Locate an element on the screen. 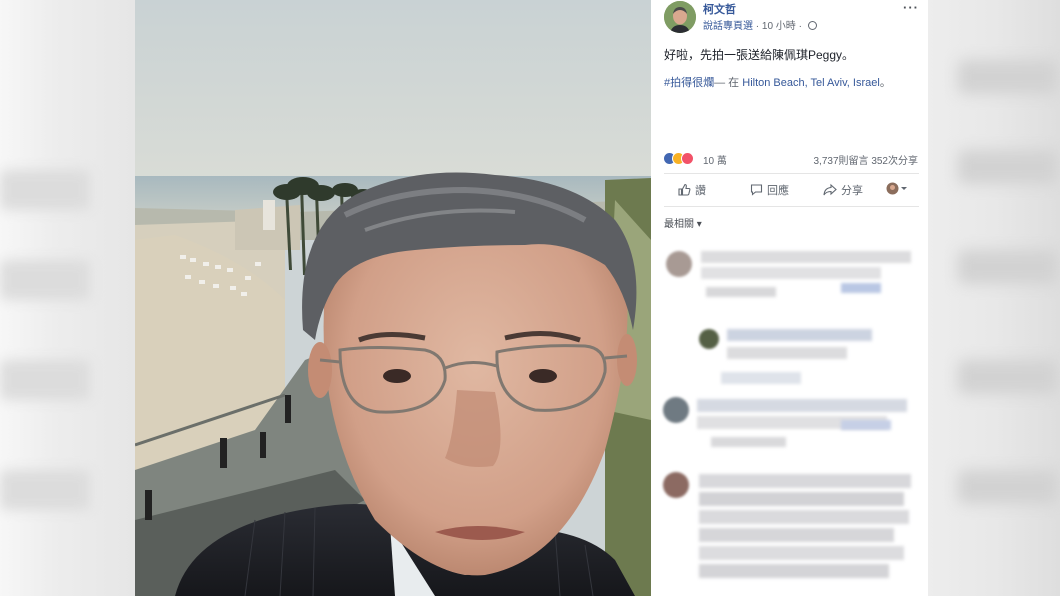 The height and width of the screenshot is (596, 1060). left-background is located at coordinates (67, 298).